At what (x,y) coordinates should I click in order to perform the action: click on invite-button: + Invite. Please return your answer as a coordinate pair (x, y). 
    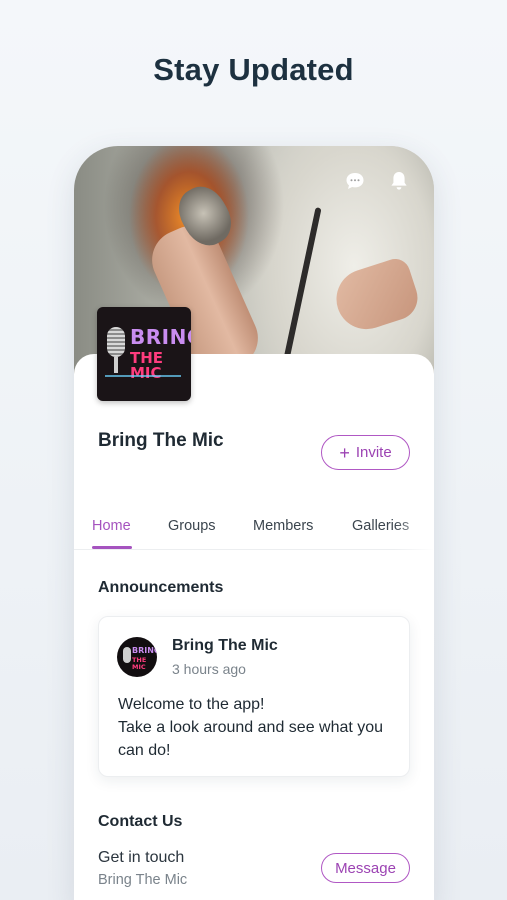
    Looking at the image, I should click on (365, 452).